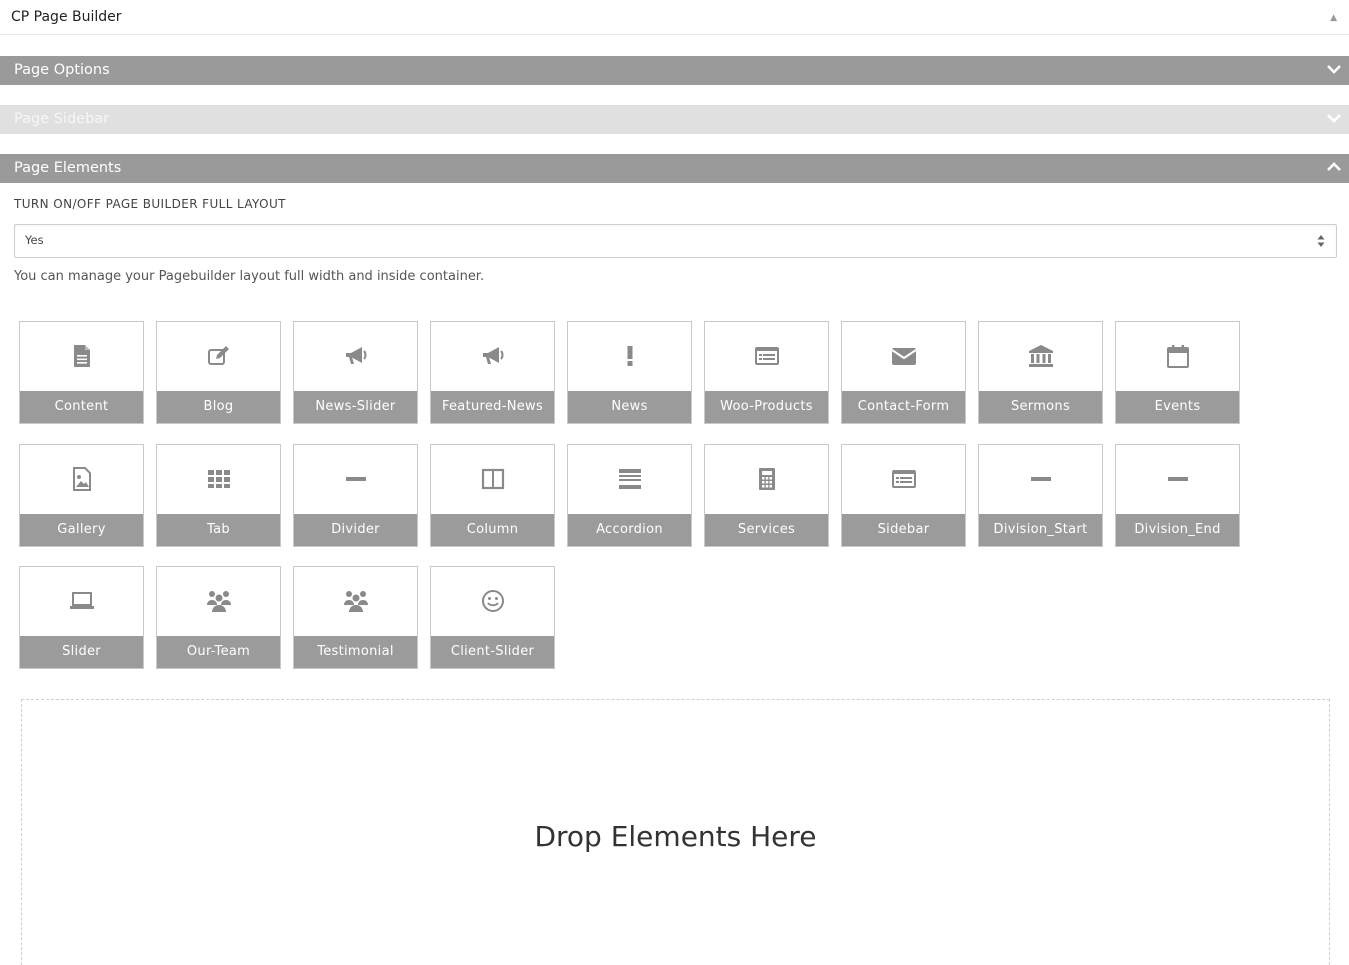 Image resolution: width=1349 pixels, height=965 pixels. Describe the element at coordinates (629, 479) in the screenshot. I see `accordion-icon` at that location.